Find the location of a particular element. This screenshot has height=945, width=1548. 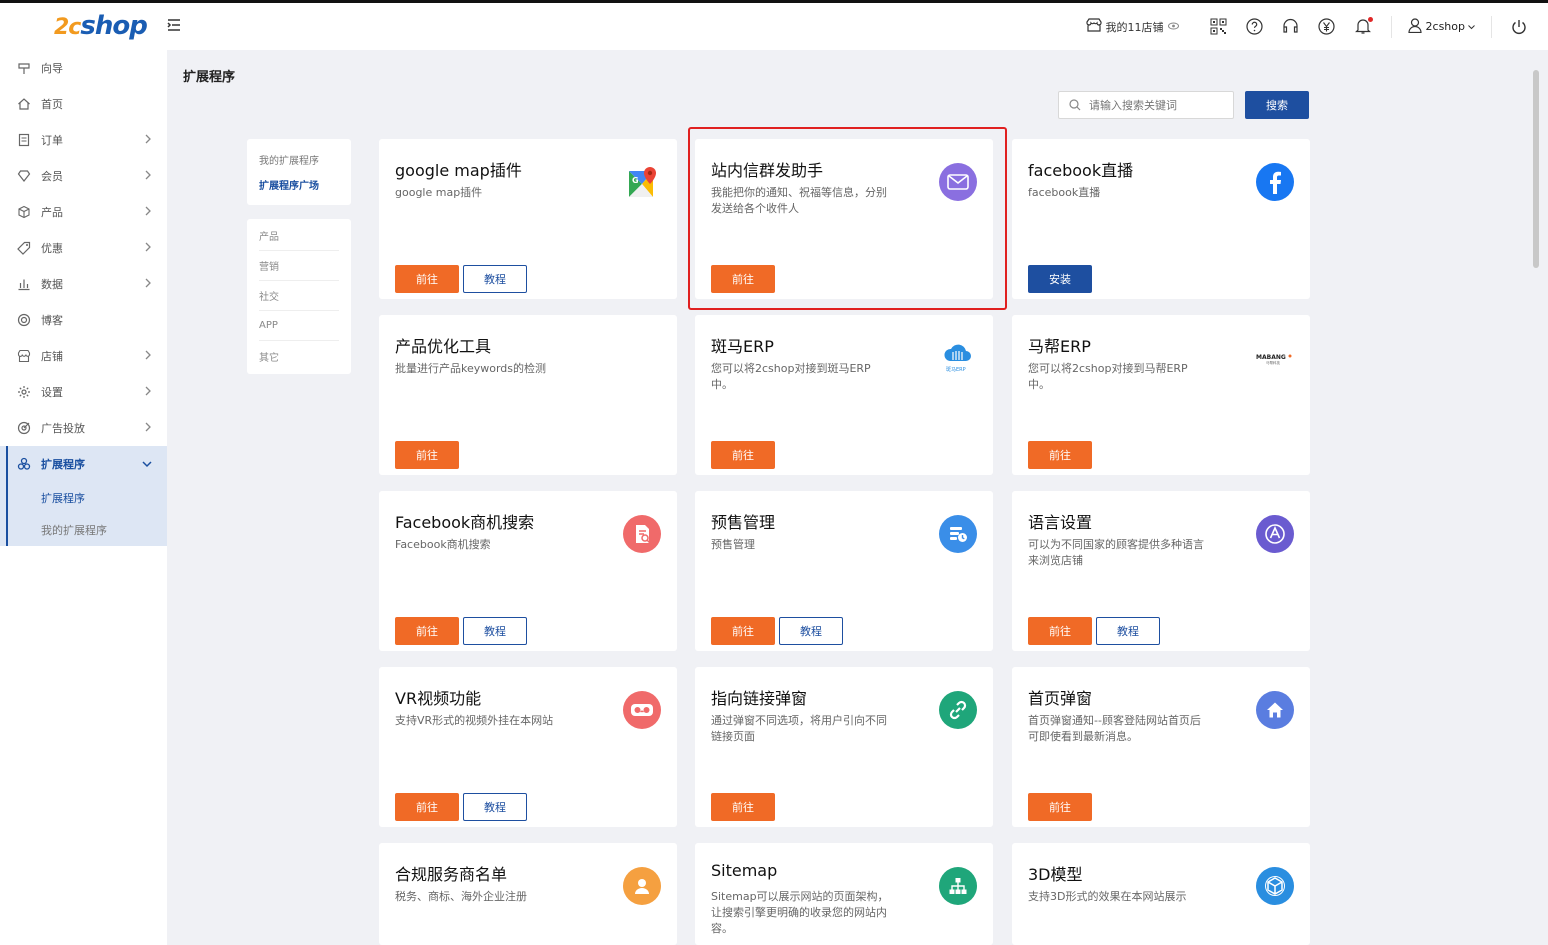

category-social: 社交 is located at coordinates (299, 296).